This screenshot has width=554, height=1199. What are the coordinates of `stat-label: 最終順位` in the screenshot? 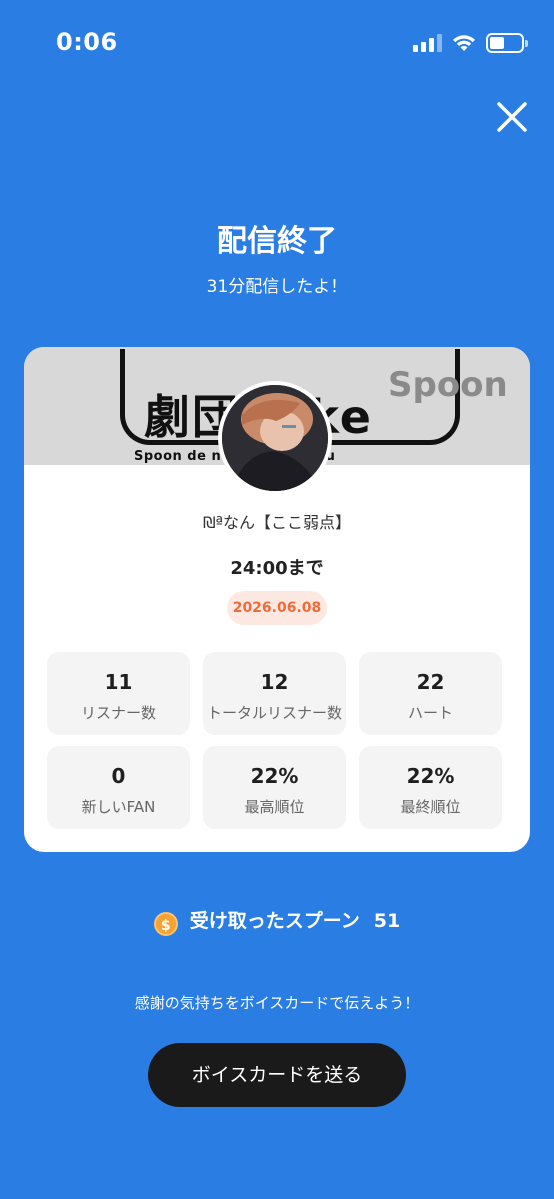 It's located at (430, 807).